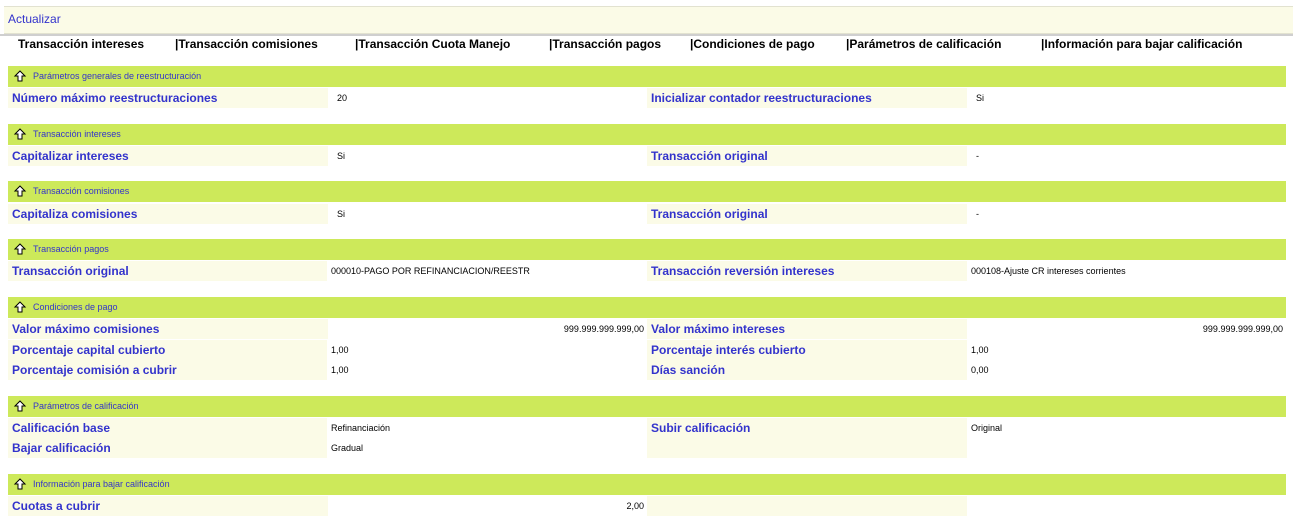  I want to click on original-transaction-value: 000010-PAGO POR REFINANCIACION/REESTR, so click(486, 271).